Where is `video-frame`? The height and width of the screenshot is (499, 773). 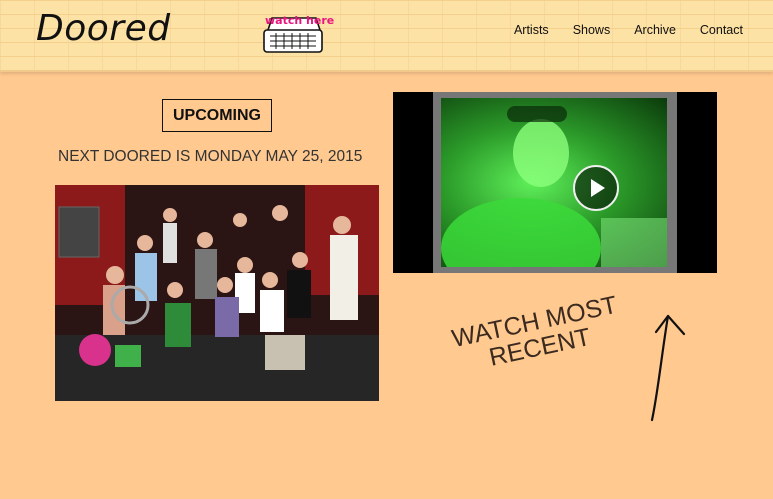 video-frame is located at coordinates (555, 182).